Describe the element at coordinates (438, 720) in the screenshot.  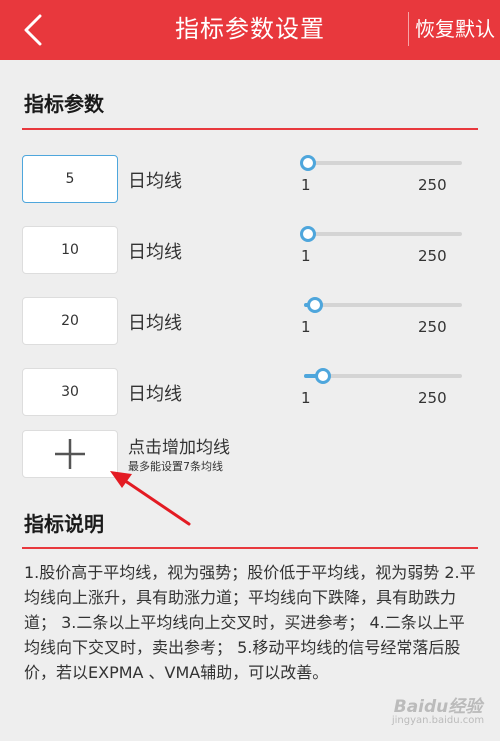
I see `watermark-url: jingyan.baidu.com` at that location.